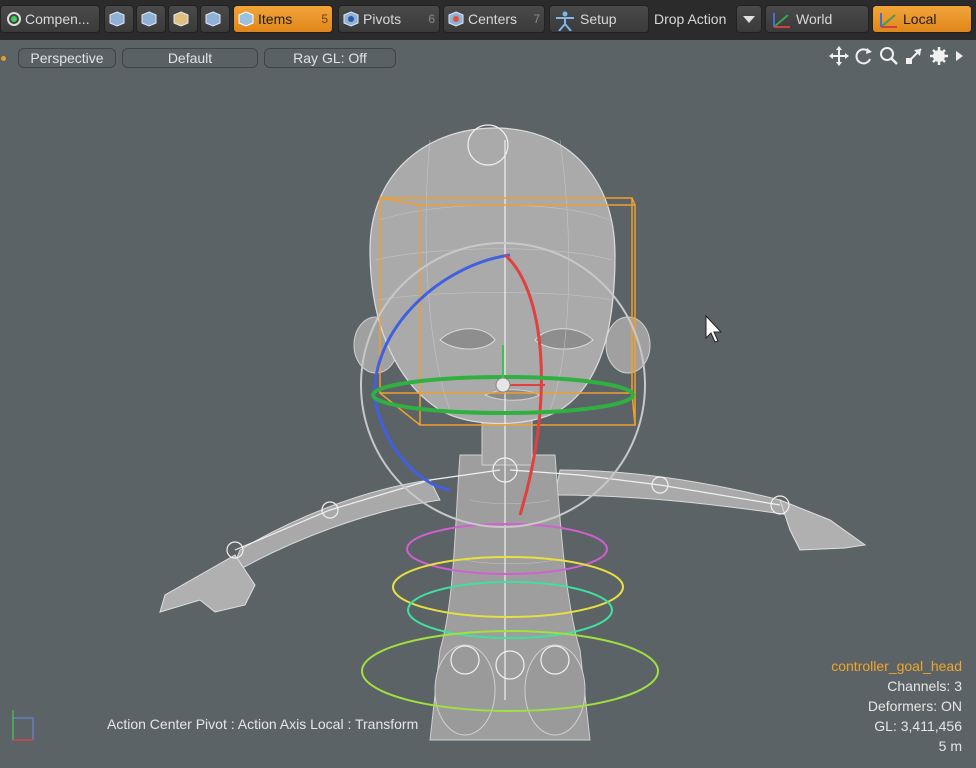 The width and height of the screenshot is (976, 768). I want to click on zoom-icon, so click(889, 56).